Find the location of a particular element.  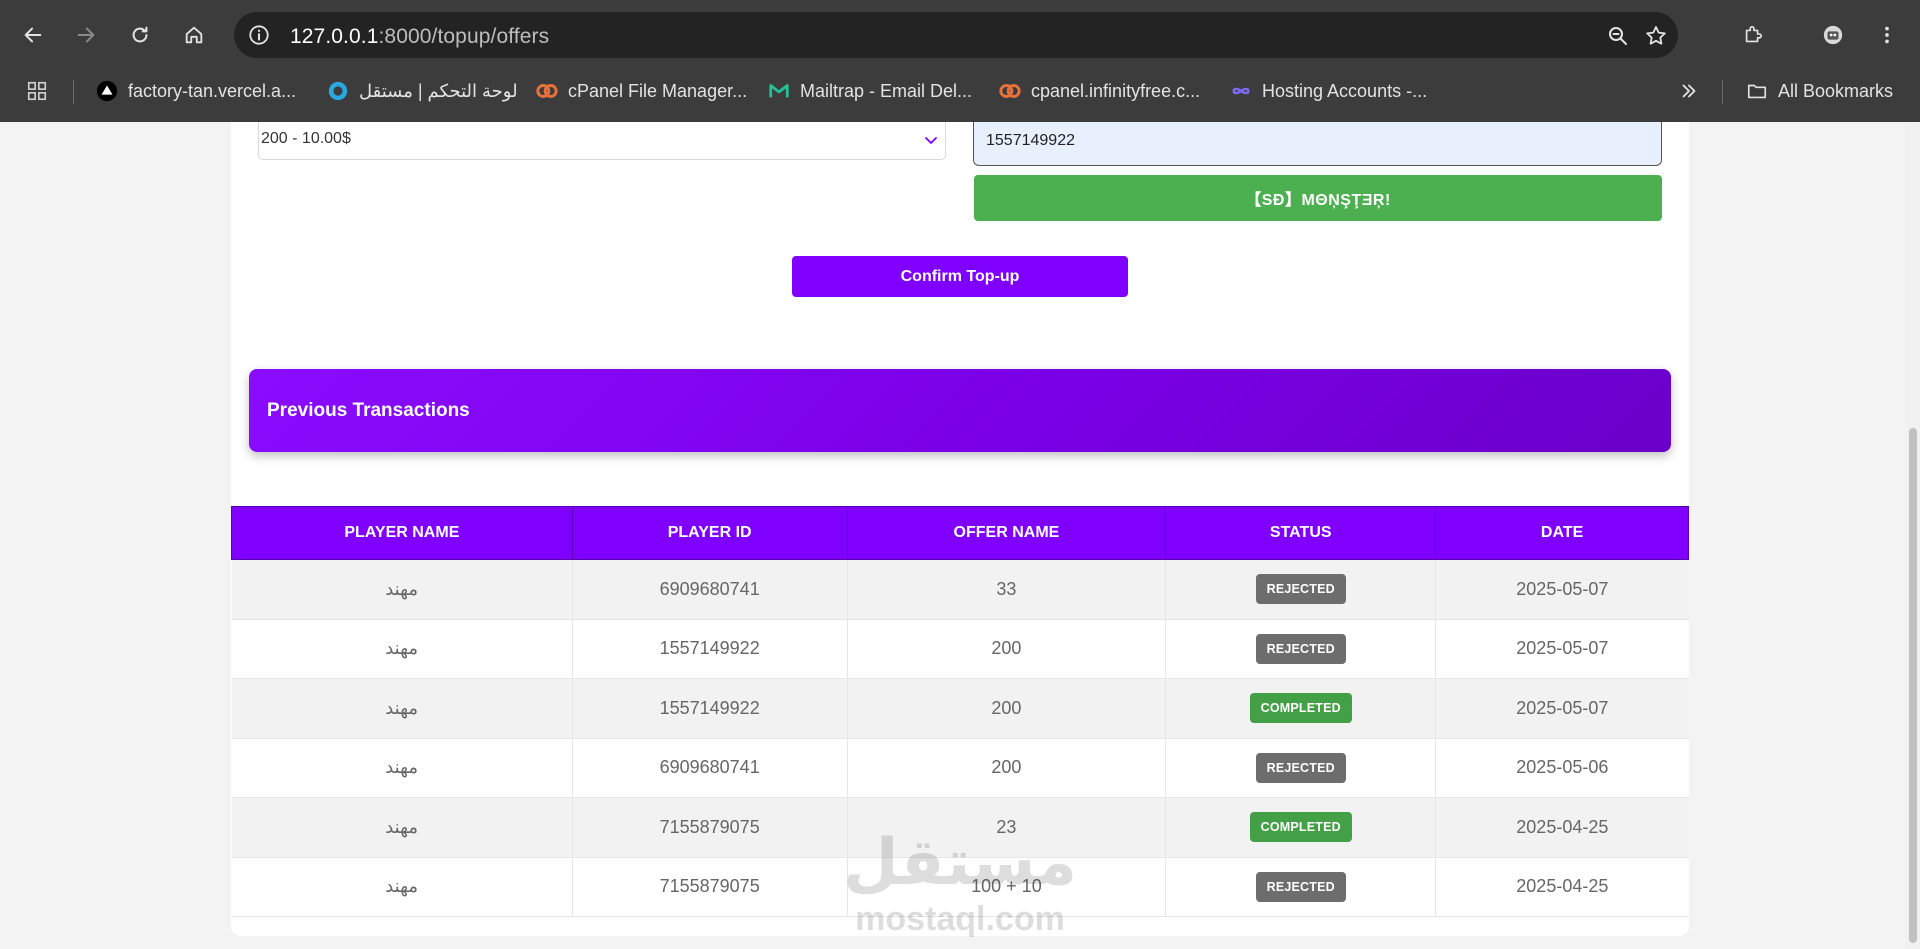

url-host: 127.0.0.1 is located at coordinates (334, 36).